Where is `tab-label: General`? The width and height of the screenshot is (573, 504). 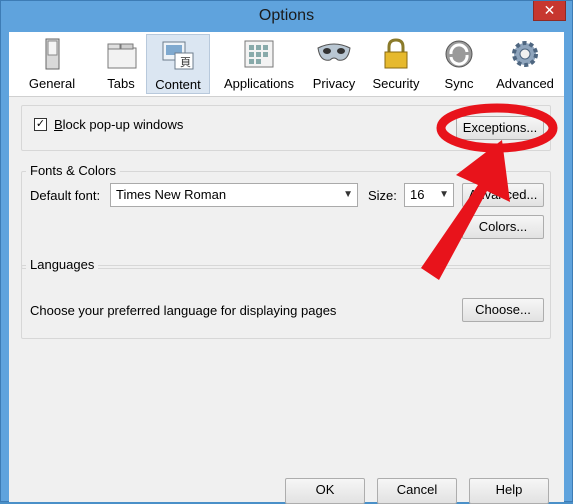
tab-label: General is located at coordinates (52, 83).